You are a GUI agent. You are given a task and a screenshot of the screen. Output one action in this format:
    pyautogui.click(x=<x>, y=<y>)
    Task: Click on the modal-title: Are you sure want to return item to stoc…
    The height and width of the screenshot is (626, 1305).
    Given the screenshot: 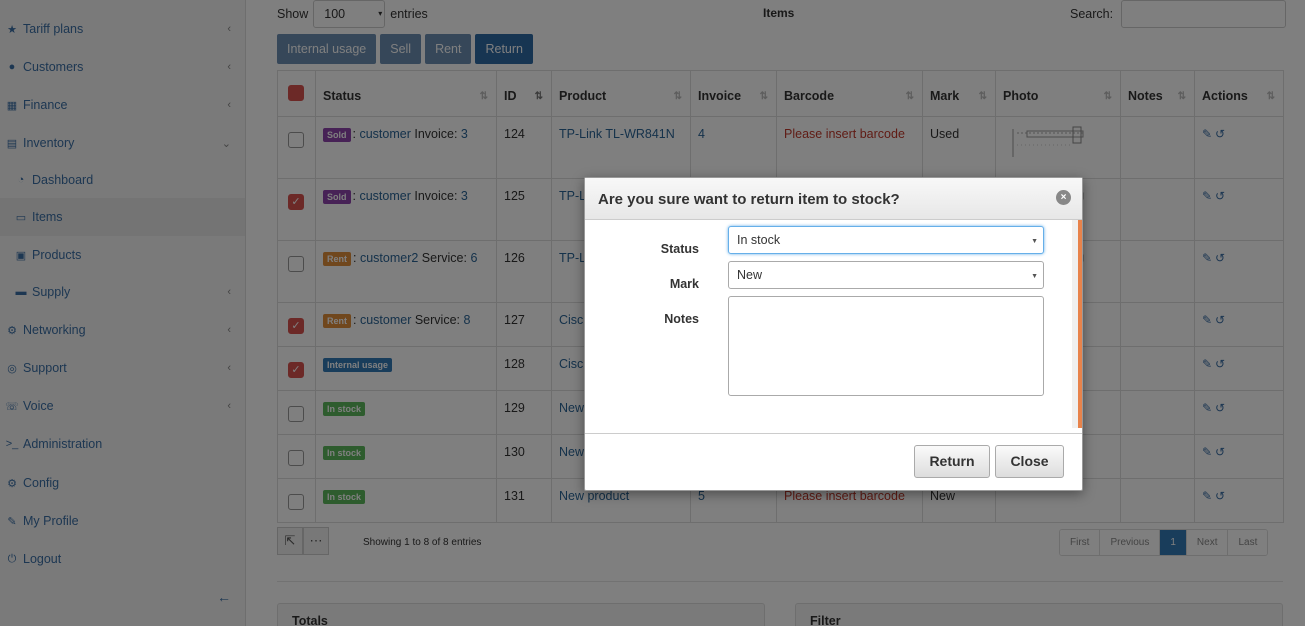 What is the action you would take?
    pyautogui.click(x=749, y=199)
    